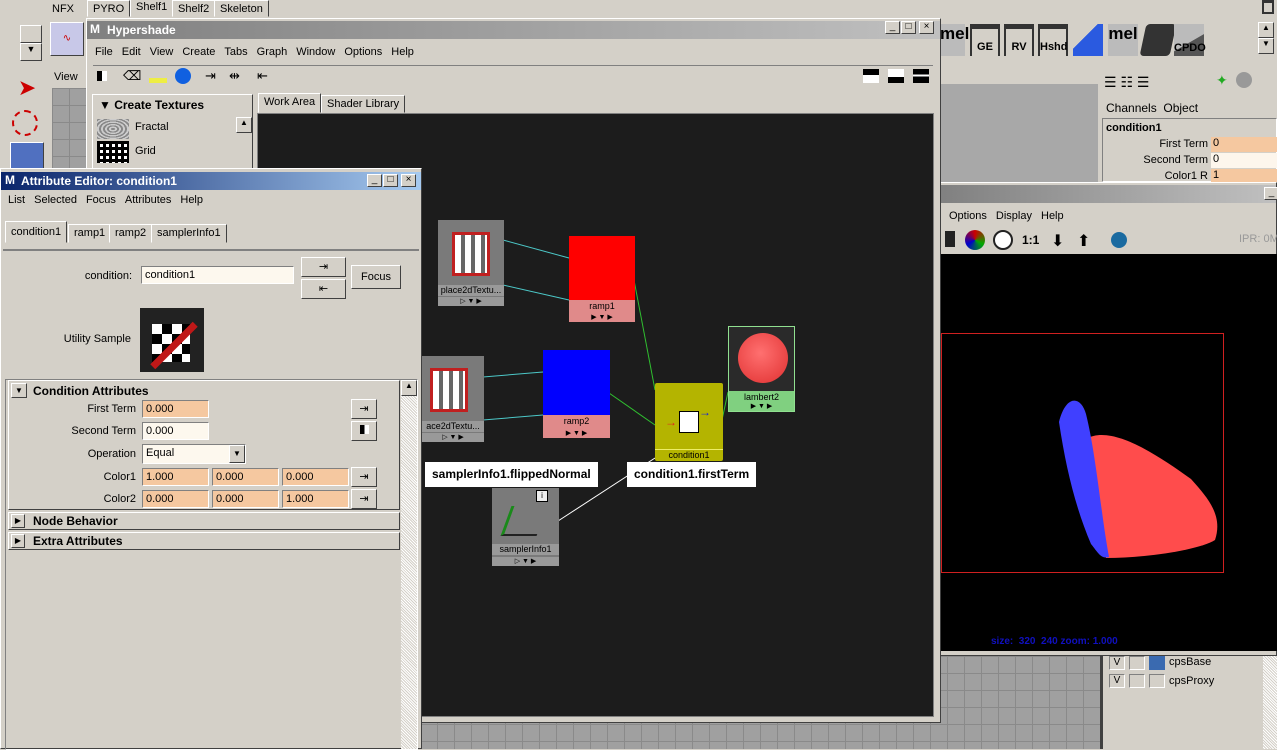 This screenshot has height=750, width=1277. Describe the element at coordinates (1268, 7) in the screenshot. I see `trash-icon` at that location.